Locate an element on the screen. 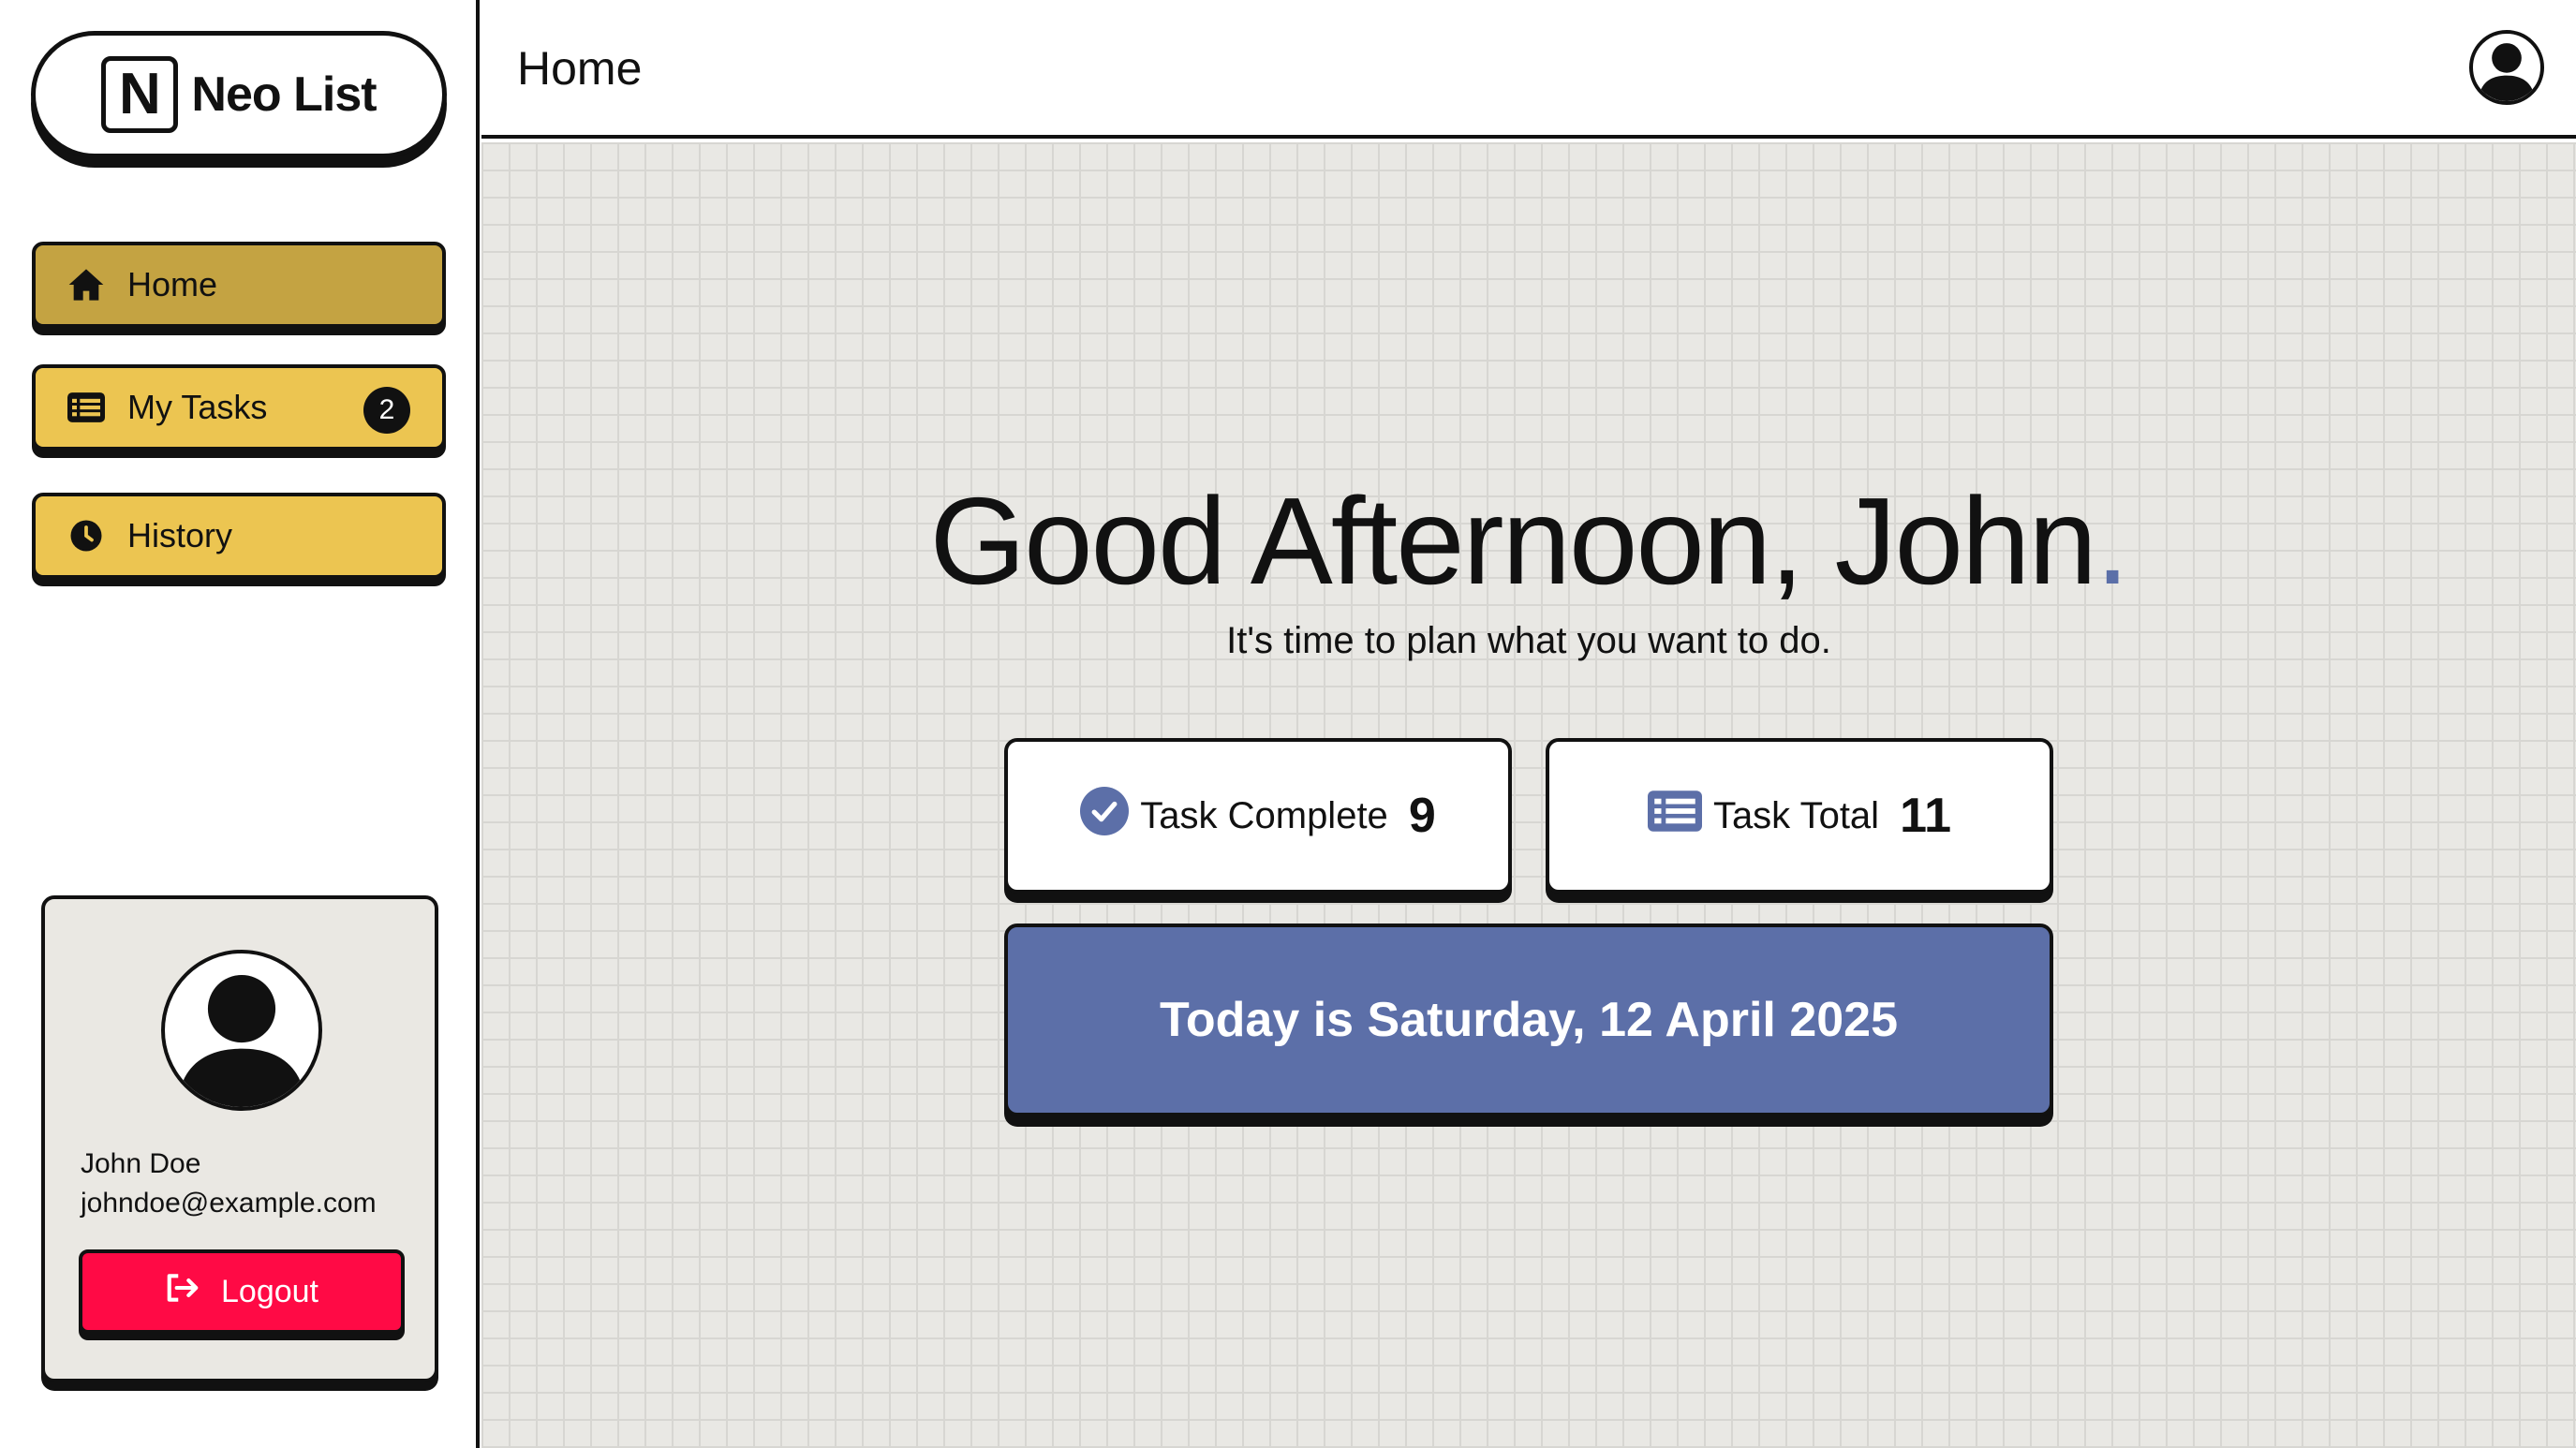 This screenshot has height=1448, width=2576. task-count-badge: 2 is located at coordinates (386, 410).